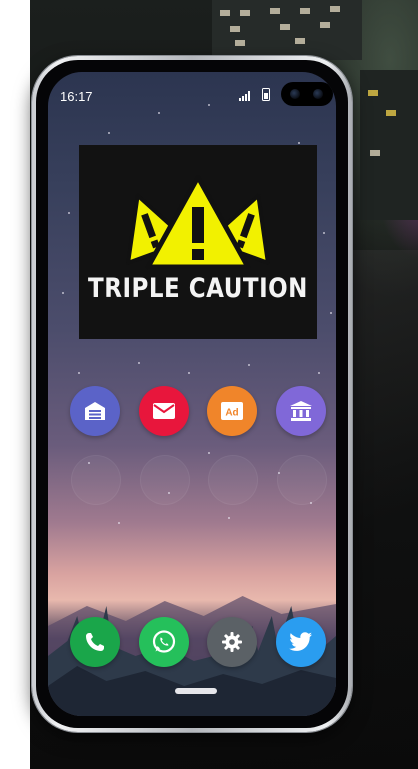 The image size is (418, 769). I want to click on ad-app: Ad, so click(232, 411).